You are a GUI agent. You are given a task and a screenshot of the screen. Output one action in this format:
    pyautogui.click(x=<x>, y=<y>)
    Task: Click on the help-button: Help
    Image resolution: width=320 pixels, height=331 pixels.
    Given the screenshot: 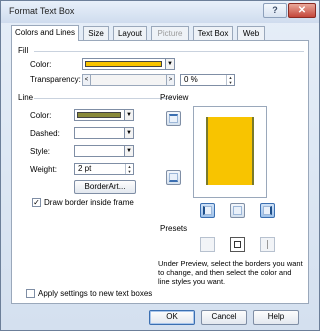 What is the action you would take?
    pyautogui.click(x=276, y=317)
    